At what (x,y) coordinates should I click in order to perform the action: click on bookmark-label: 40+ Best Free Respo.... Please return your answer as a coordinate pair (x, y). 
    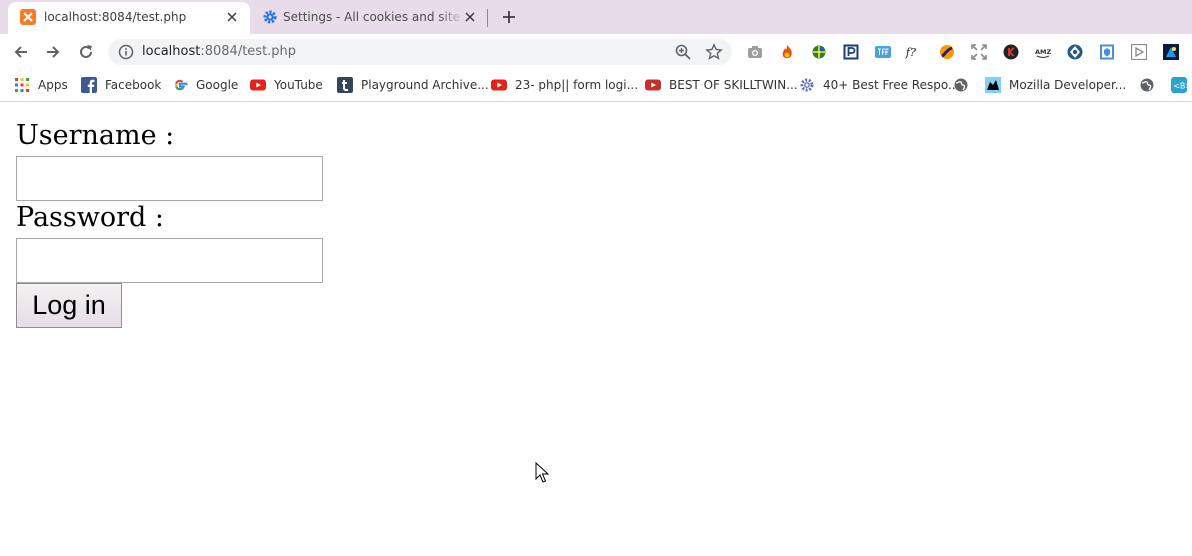
    Looking at the image, I should click on (891, 85).